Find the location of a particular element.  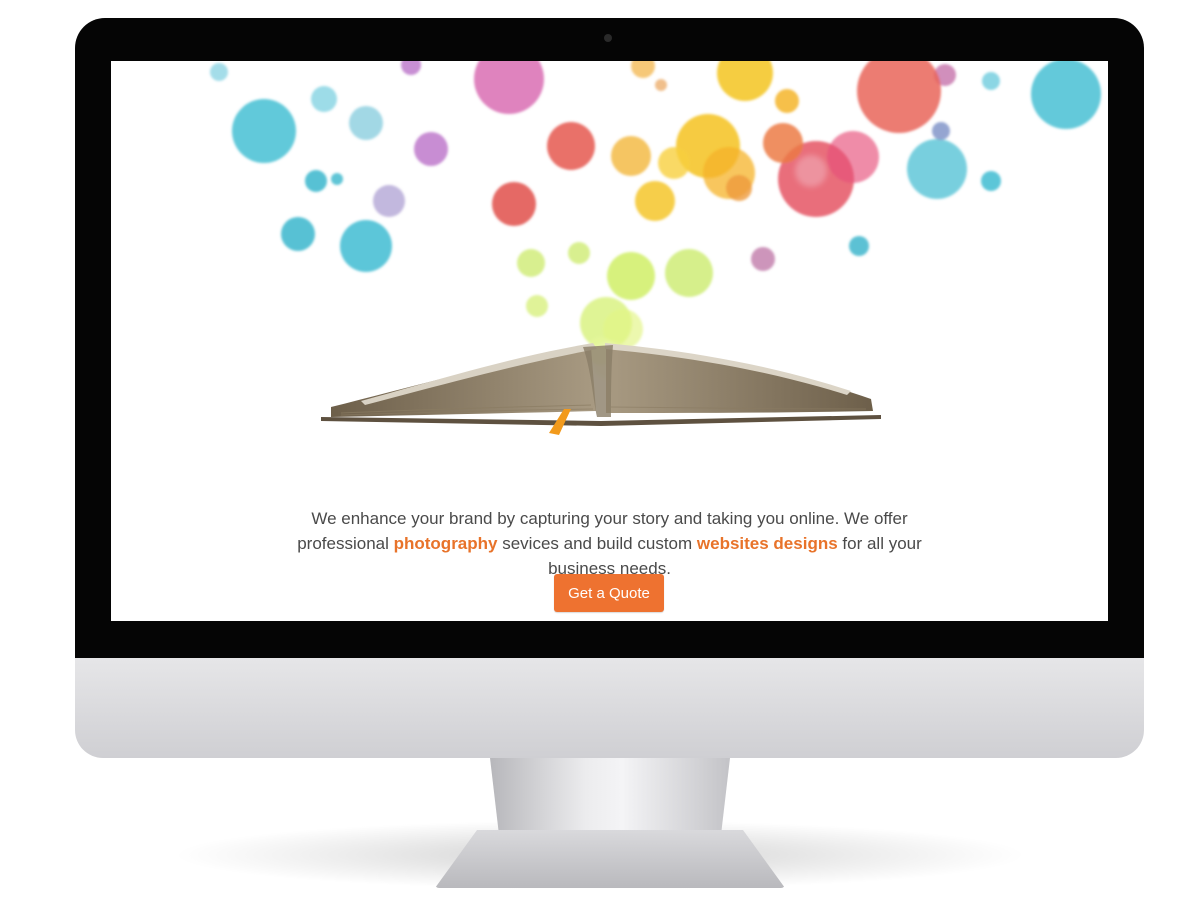

open-book-illustration is located at coordinates (601, 389).